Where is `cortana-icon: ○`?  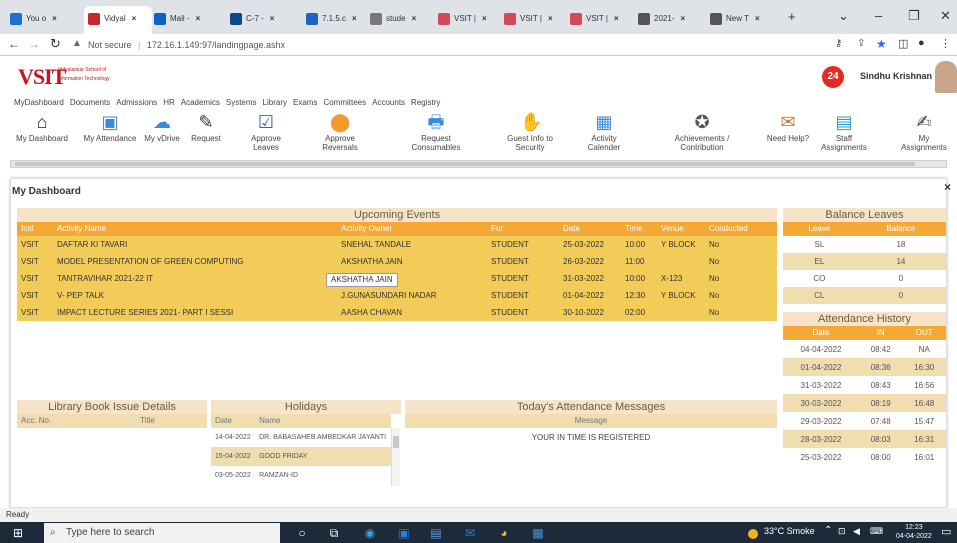
cortana-icon: ○ is located at coordinates (302, 533).